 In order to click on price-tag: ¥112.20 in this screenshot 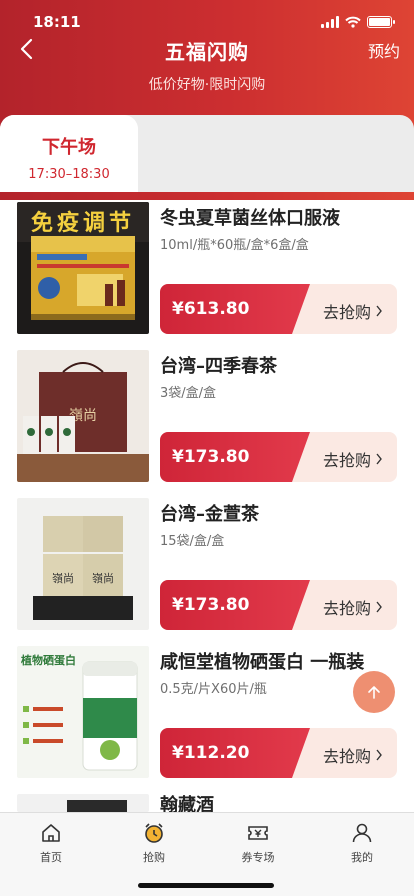, I will do `click(235, 753)`.